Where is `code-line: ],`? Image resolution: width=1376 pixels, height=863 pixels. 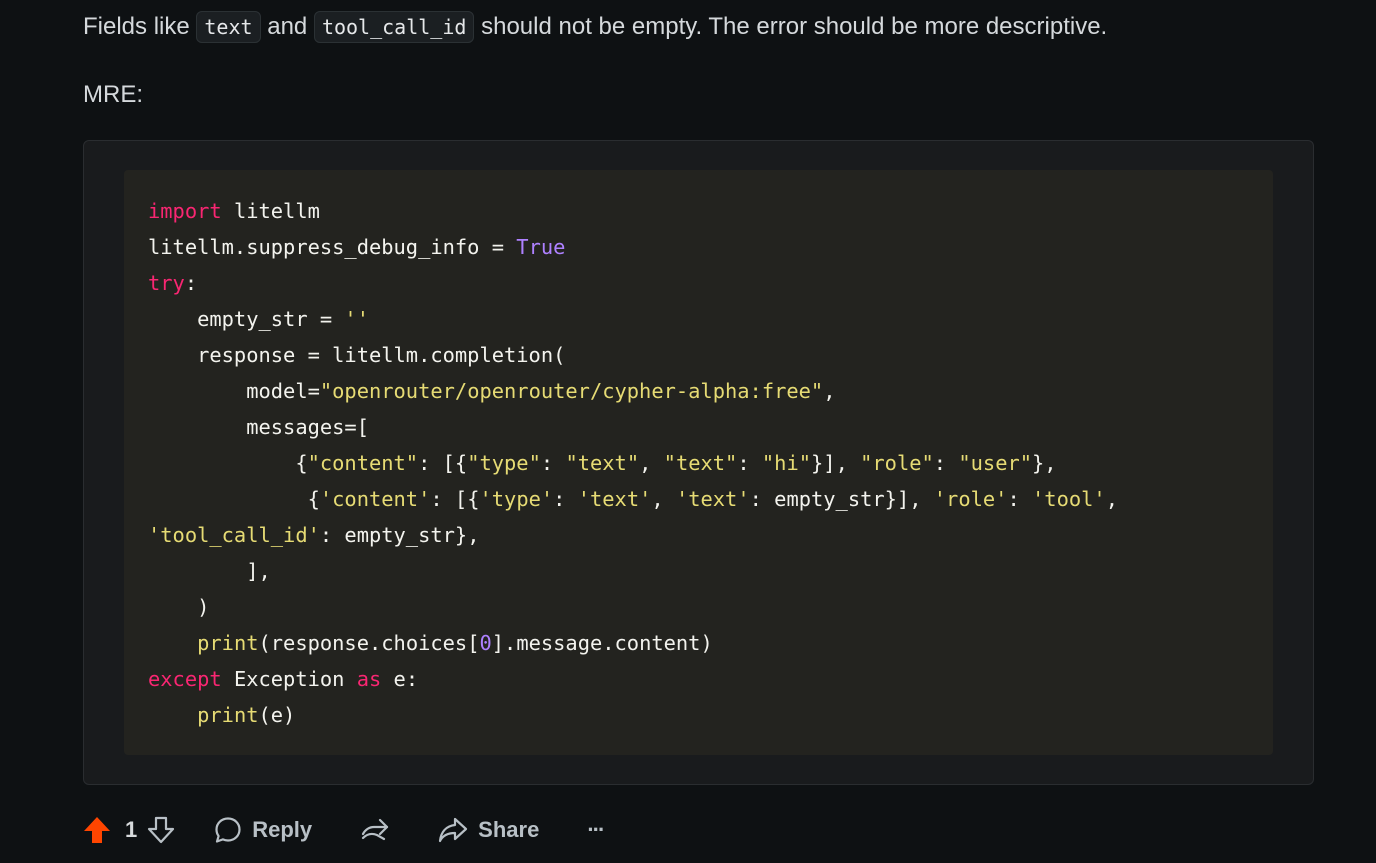
code-line: ], is located at coordinates (209, 571).